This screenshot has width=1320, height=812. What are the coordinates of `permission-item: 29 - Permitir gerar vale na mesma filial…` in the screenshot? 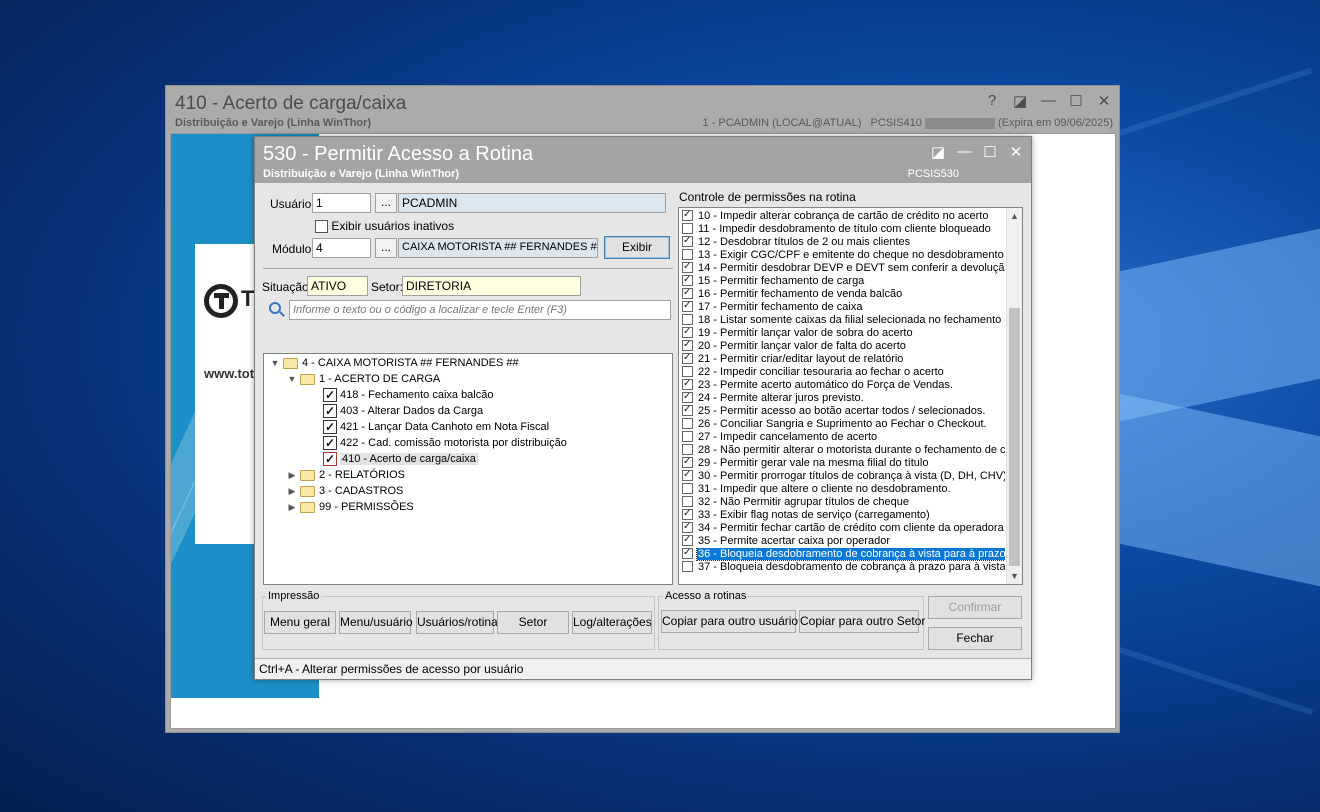 It's located at (843, 463).